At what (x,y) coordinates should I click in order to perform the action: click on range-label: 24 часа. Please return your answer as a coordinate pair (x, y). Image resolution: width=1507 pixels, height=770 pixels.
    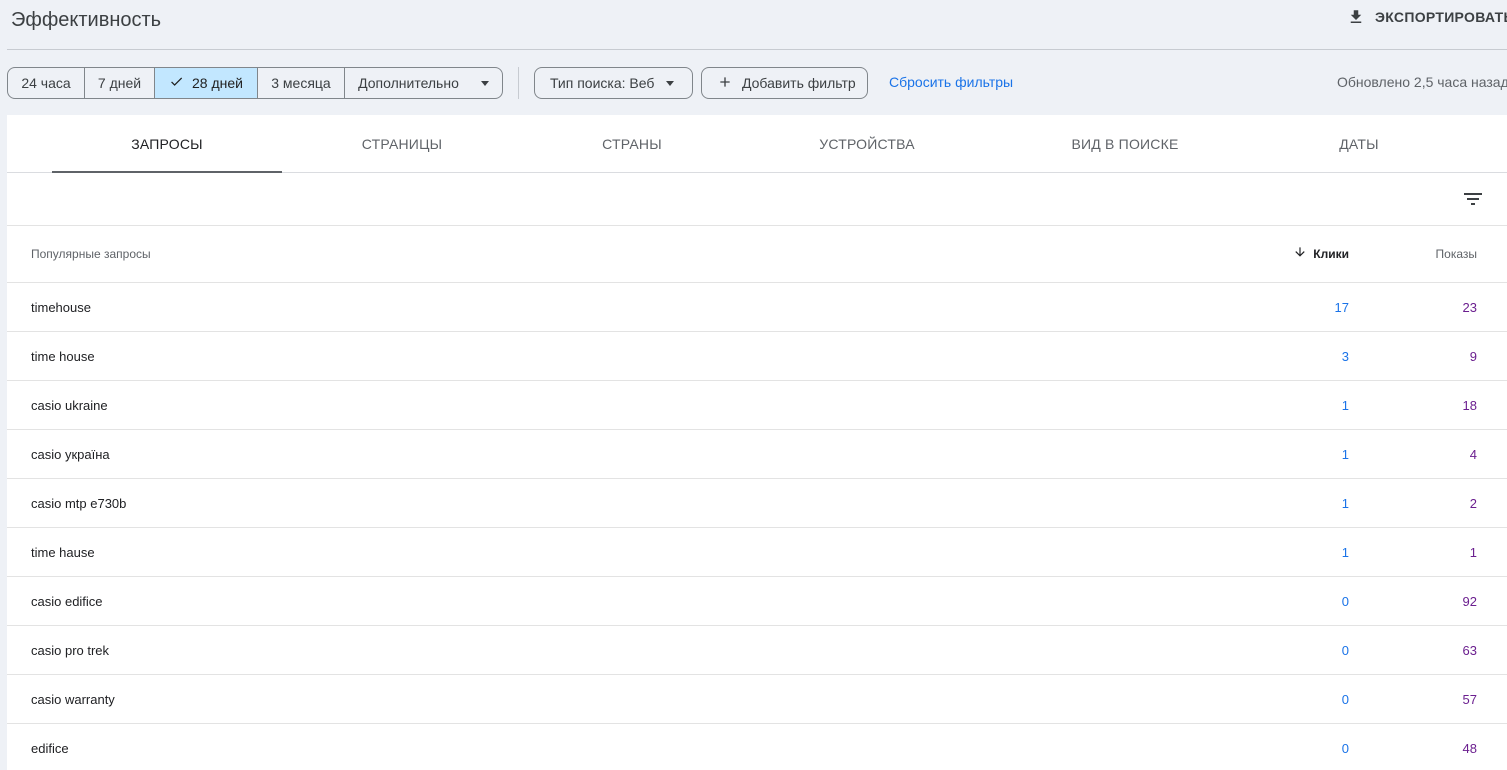
    Looking at the image, I should click on (46, 83).